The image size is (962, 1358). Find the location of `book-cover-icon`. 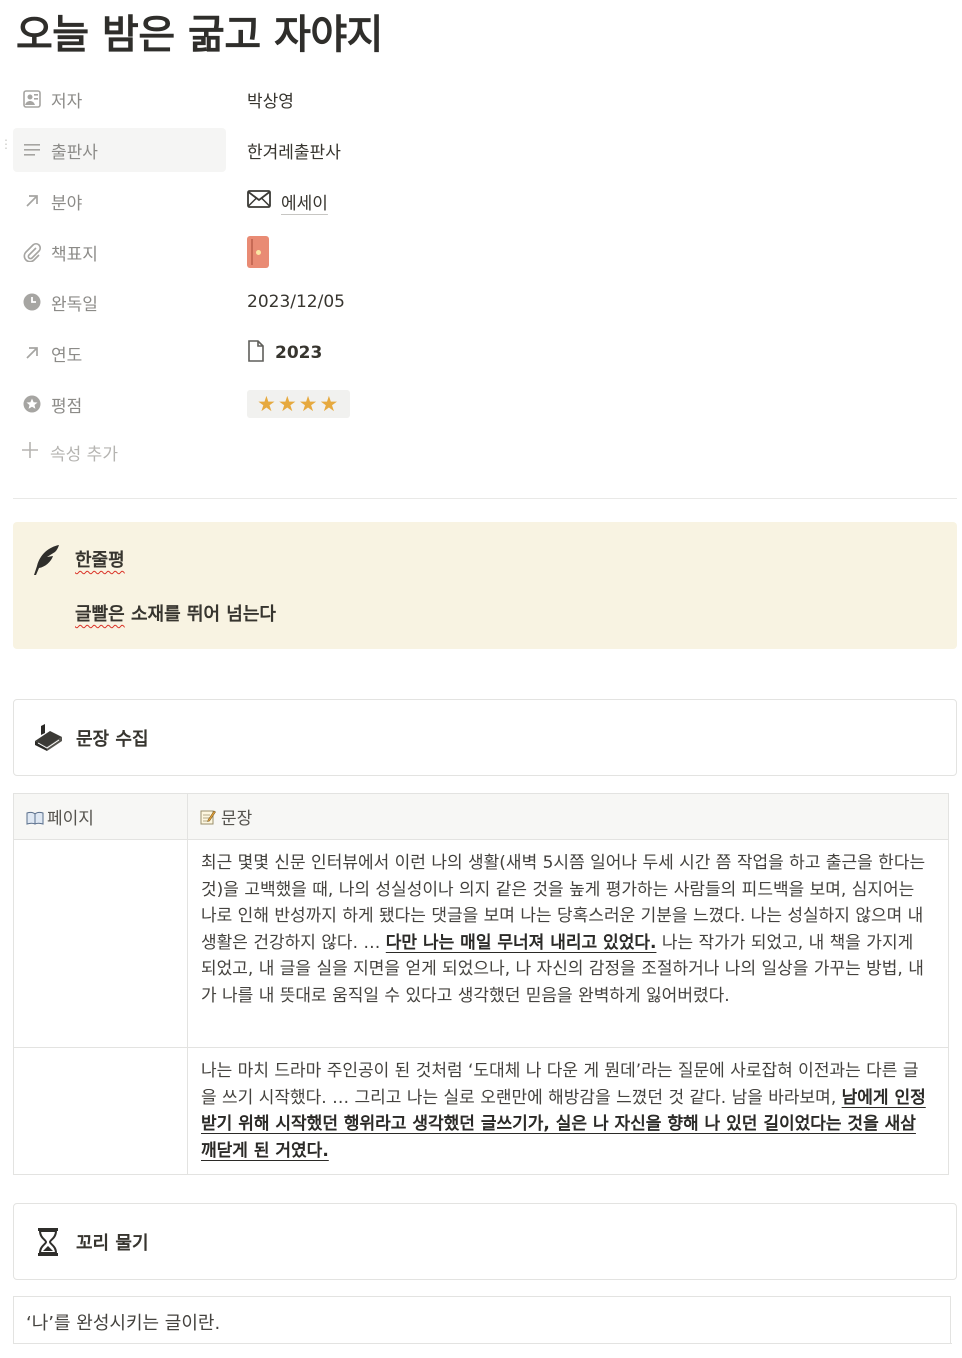

book-cover-icon is located at coordinates (258, 252).